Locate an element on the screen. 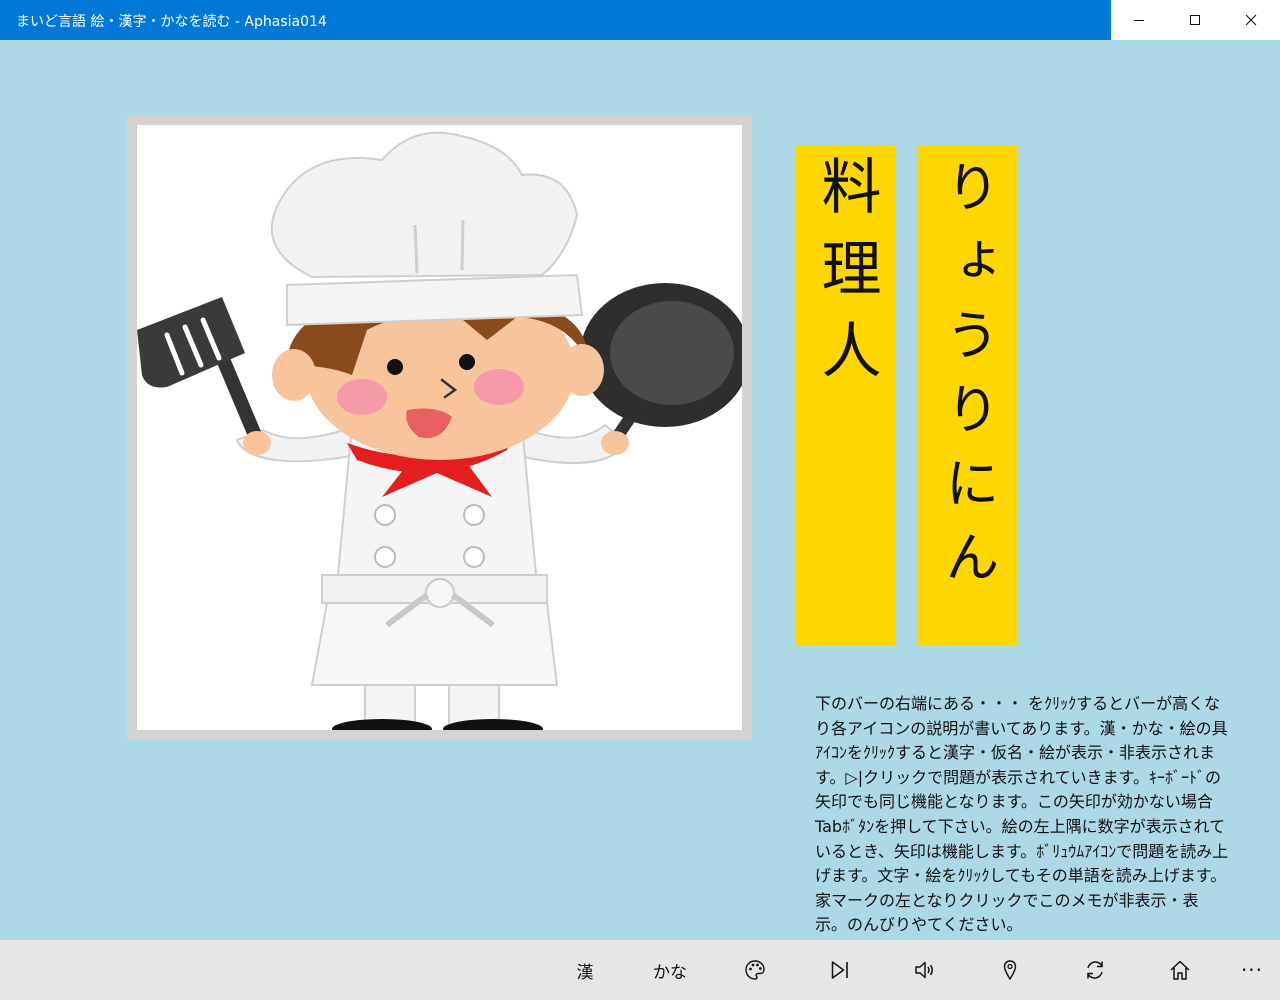 This screenshot has width=1280, height=1000. kanji-toggle-button: 漢 is located at coordinates (585, 970).